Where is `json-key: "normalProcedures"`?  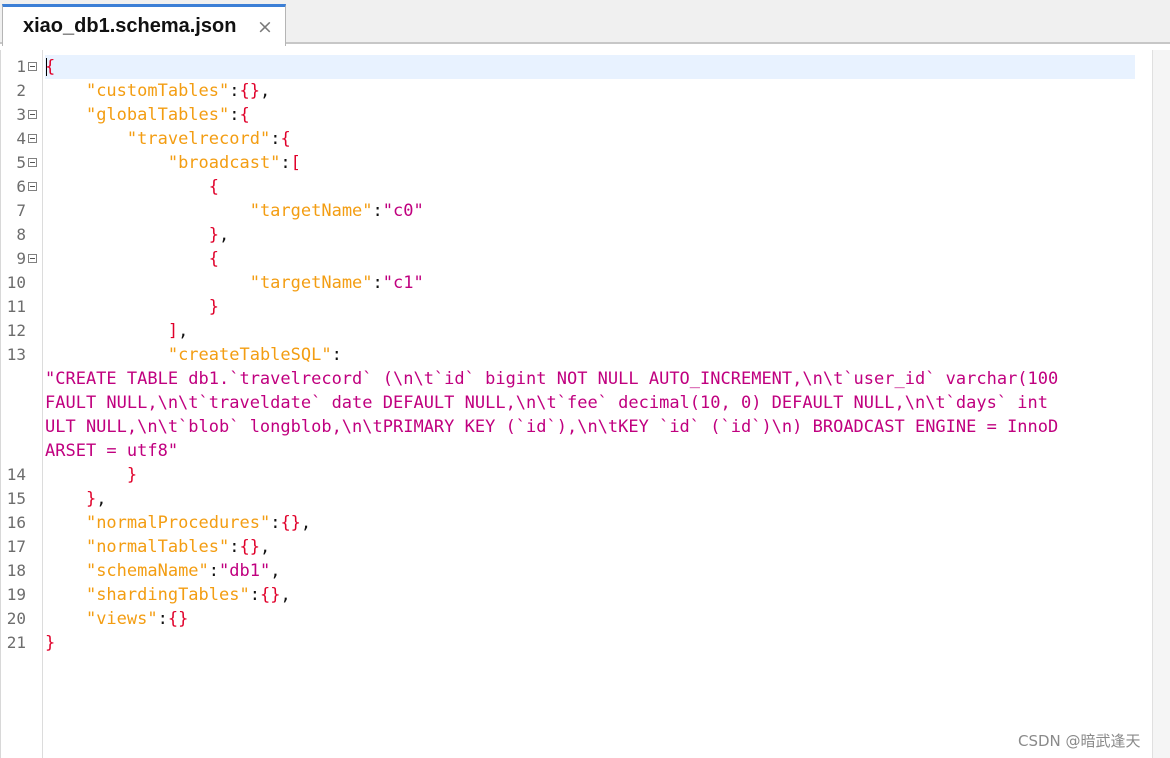 json-key: "normalProcedures" is located at coordinates (178, 523).